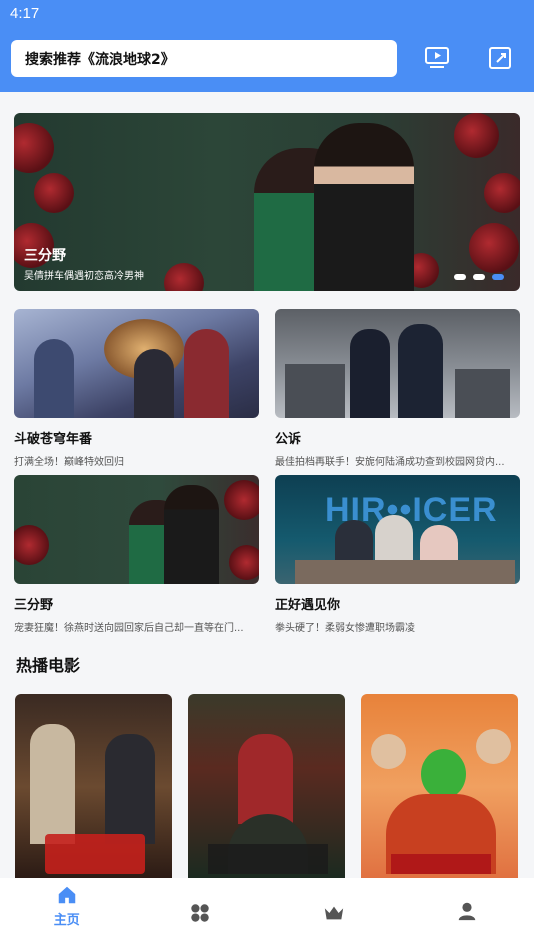 The height and width of the screenshot is (949, 534). What do you see at coordinates (84, 276) in the screenshot?
I see `banner-subtitle: 吴倩拼车偶遇初恋高冷男神` at bounding box center [84, 276].